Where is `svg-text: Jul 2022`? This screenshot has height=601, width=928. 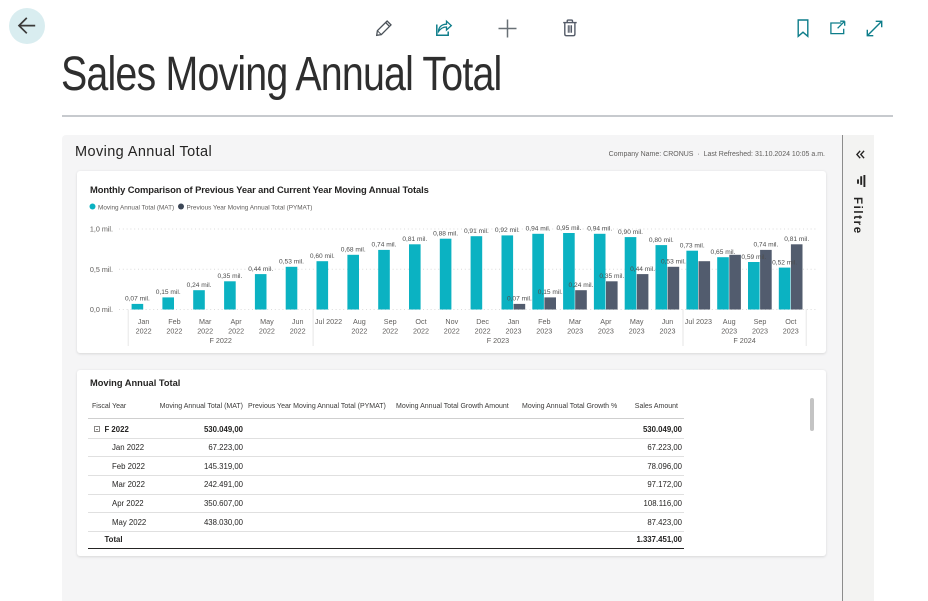
svg-text: Jul 2022 is located at coordinates (328, 321).